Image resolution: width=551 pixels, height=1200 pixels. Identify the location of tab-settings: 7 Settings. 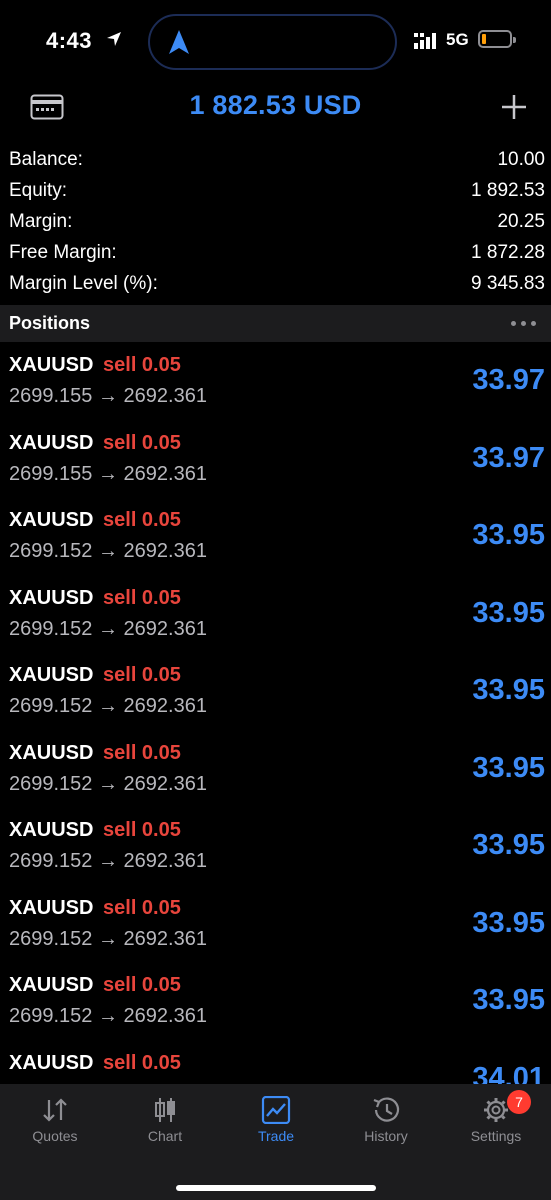
(496, 1117).